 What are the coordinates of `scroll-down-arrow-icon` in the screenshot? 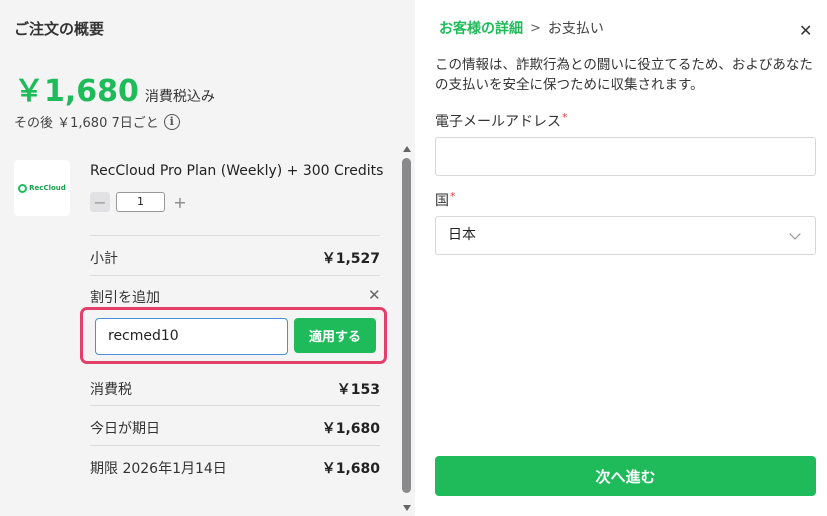 It's located at (407, 508).